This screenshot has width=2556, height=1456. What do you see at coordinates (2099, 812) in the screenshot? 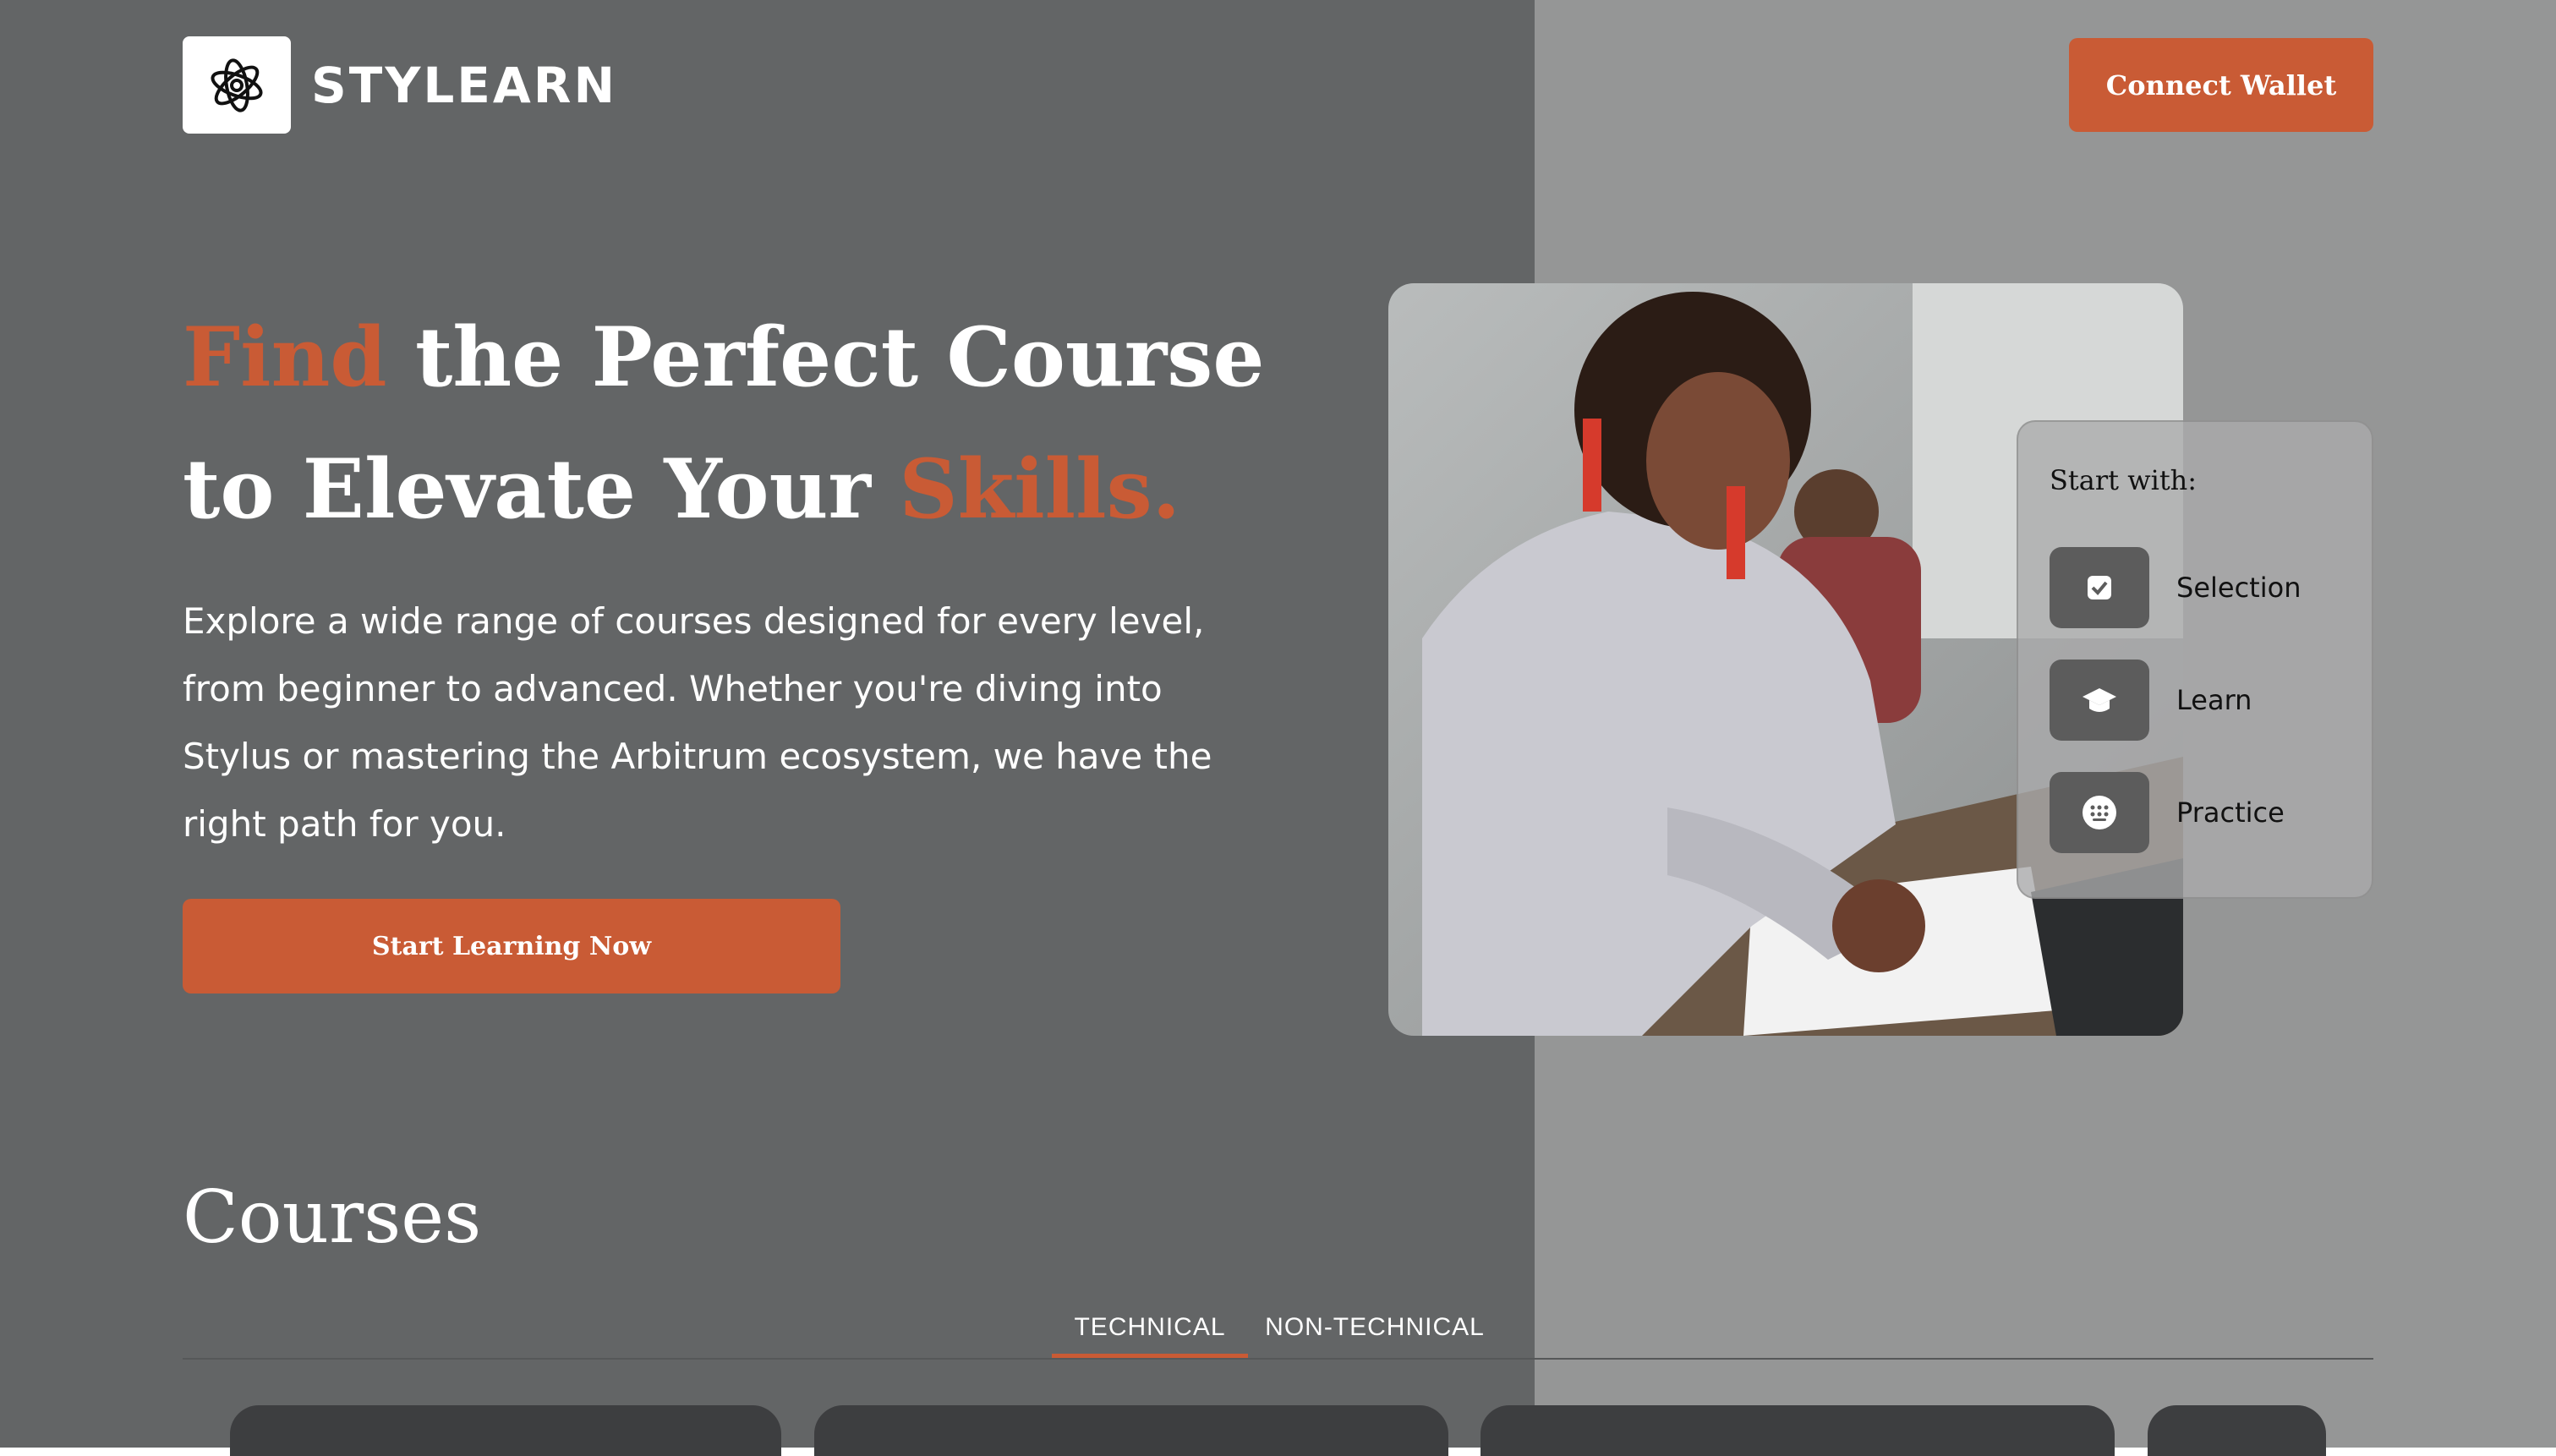
I see `keypad-icon` at bounding box center [2099, 812].